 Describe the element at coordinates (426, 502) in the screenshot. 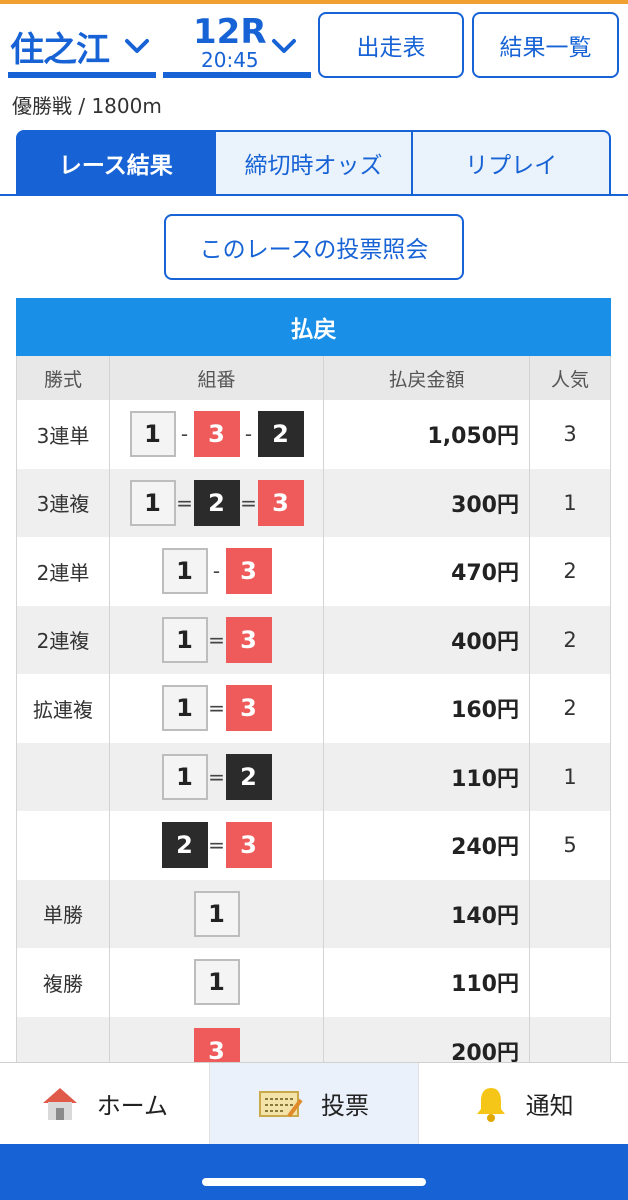

I see `payout-amount-cell: 300円` at that location.